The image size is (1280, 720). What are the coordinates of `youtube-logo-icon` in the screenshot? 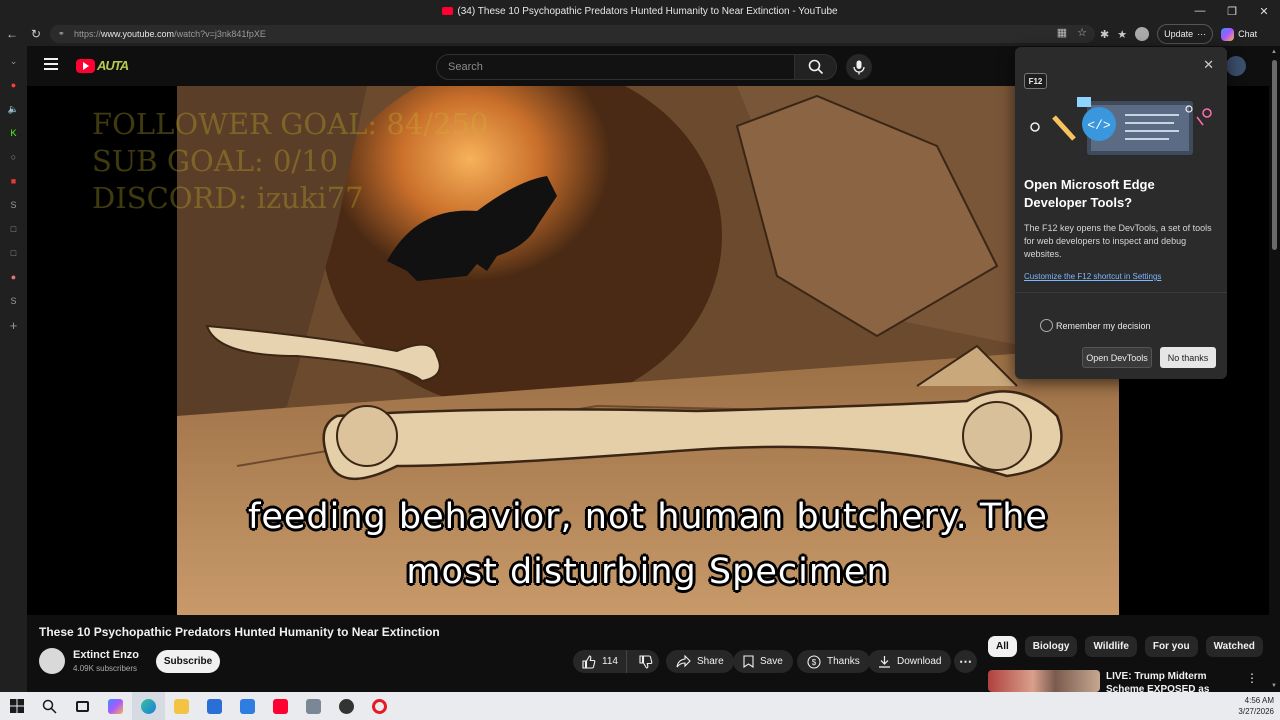 It's located at (85, 66).